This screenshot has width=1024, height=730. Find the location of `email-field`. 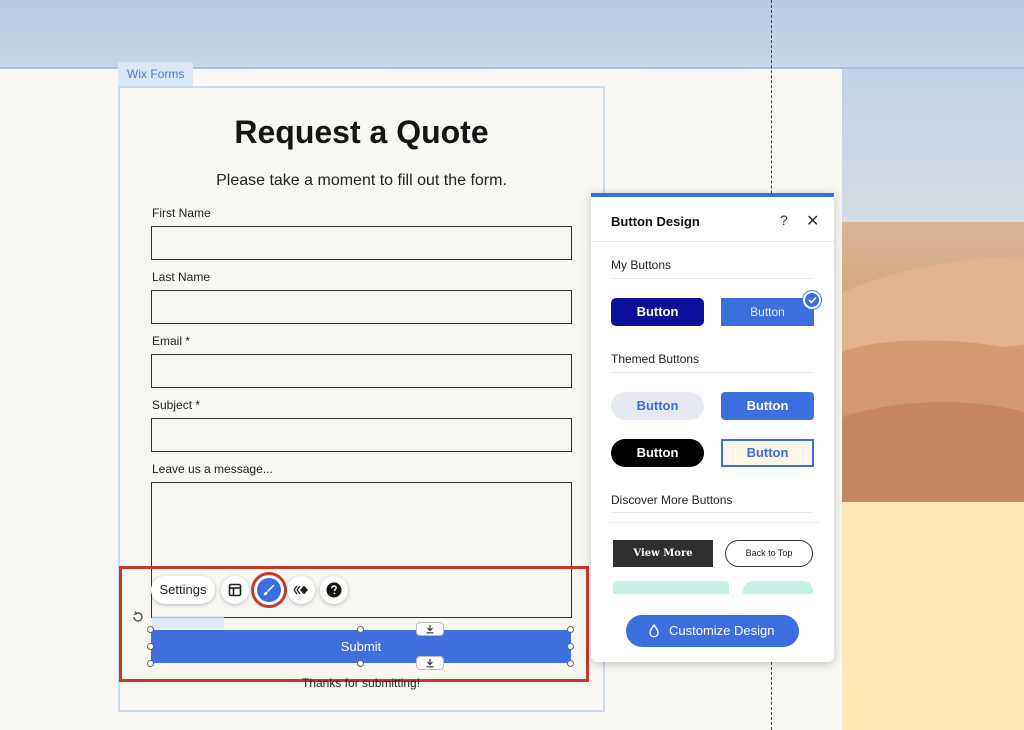

email-field is located at coordinates (361, 371).